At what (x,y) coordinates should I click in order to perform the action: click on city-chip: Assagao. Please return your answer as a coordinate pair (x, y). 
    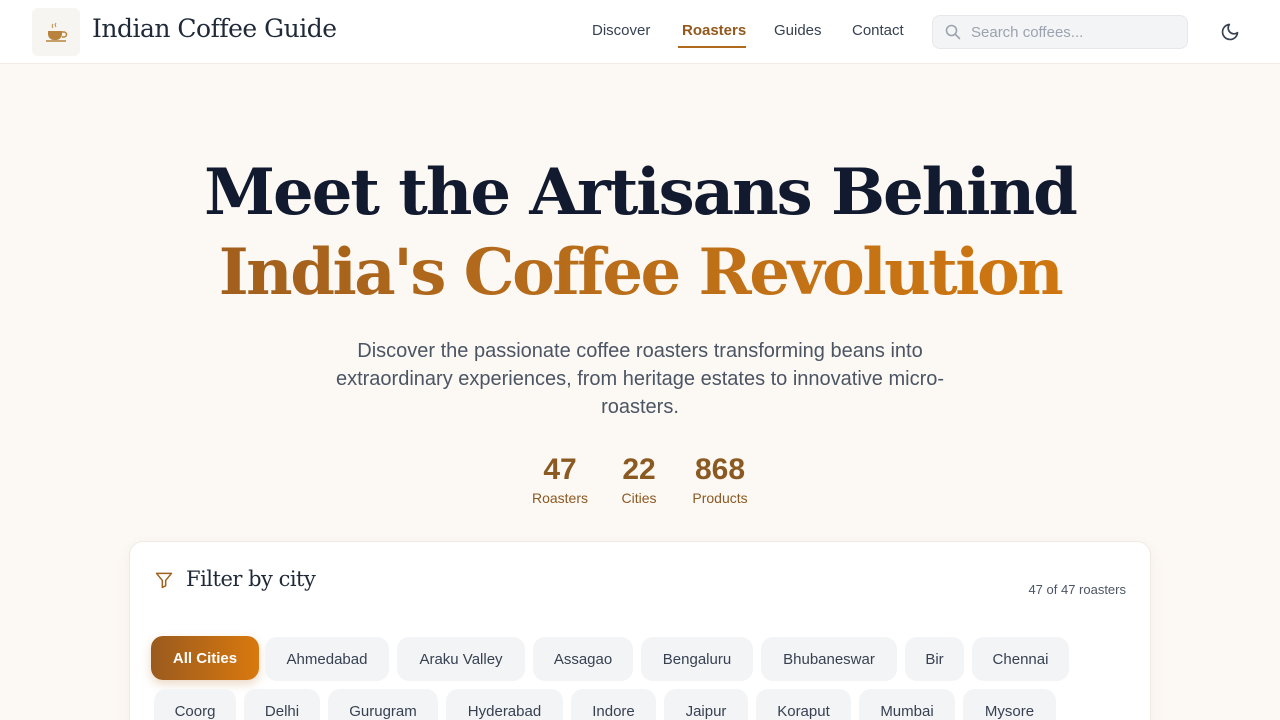
    Looking at the image, I should click on (583, 659).